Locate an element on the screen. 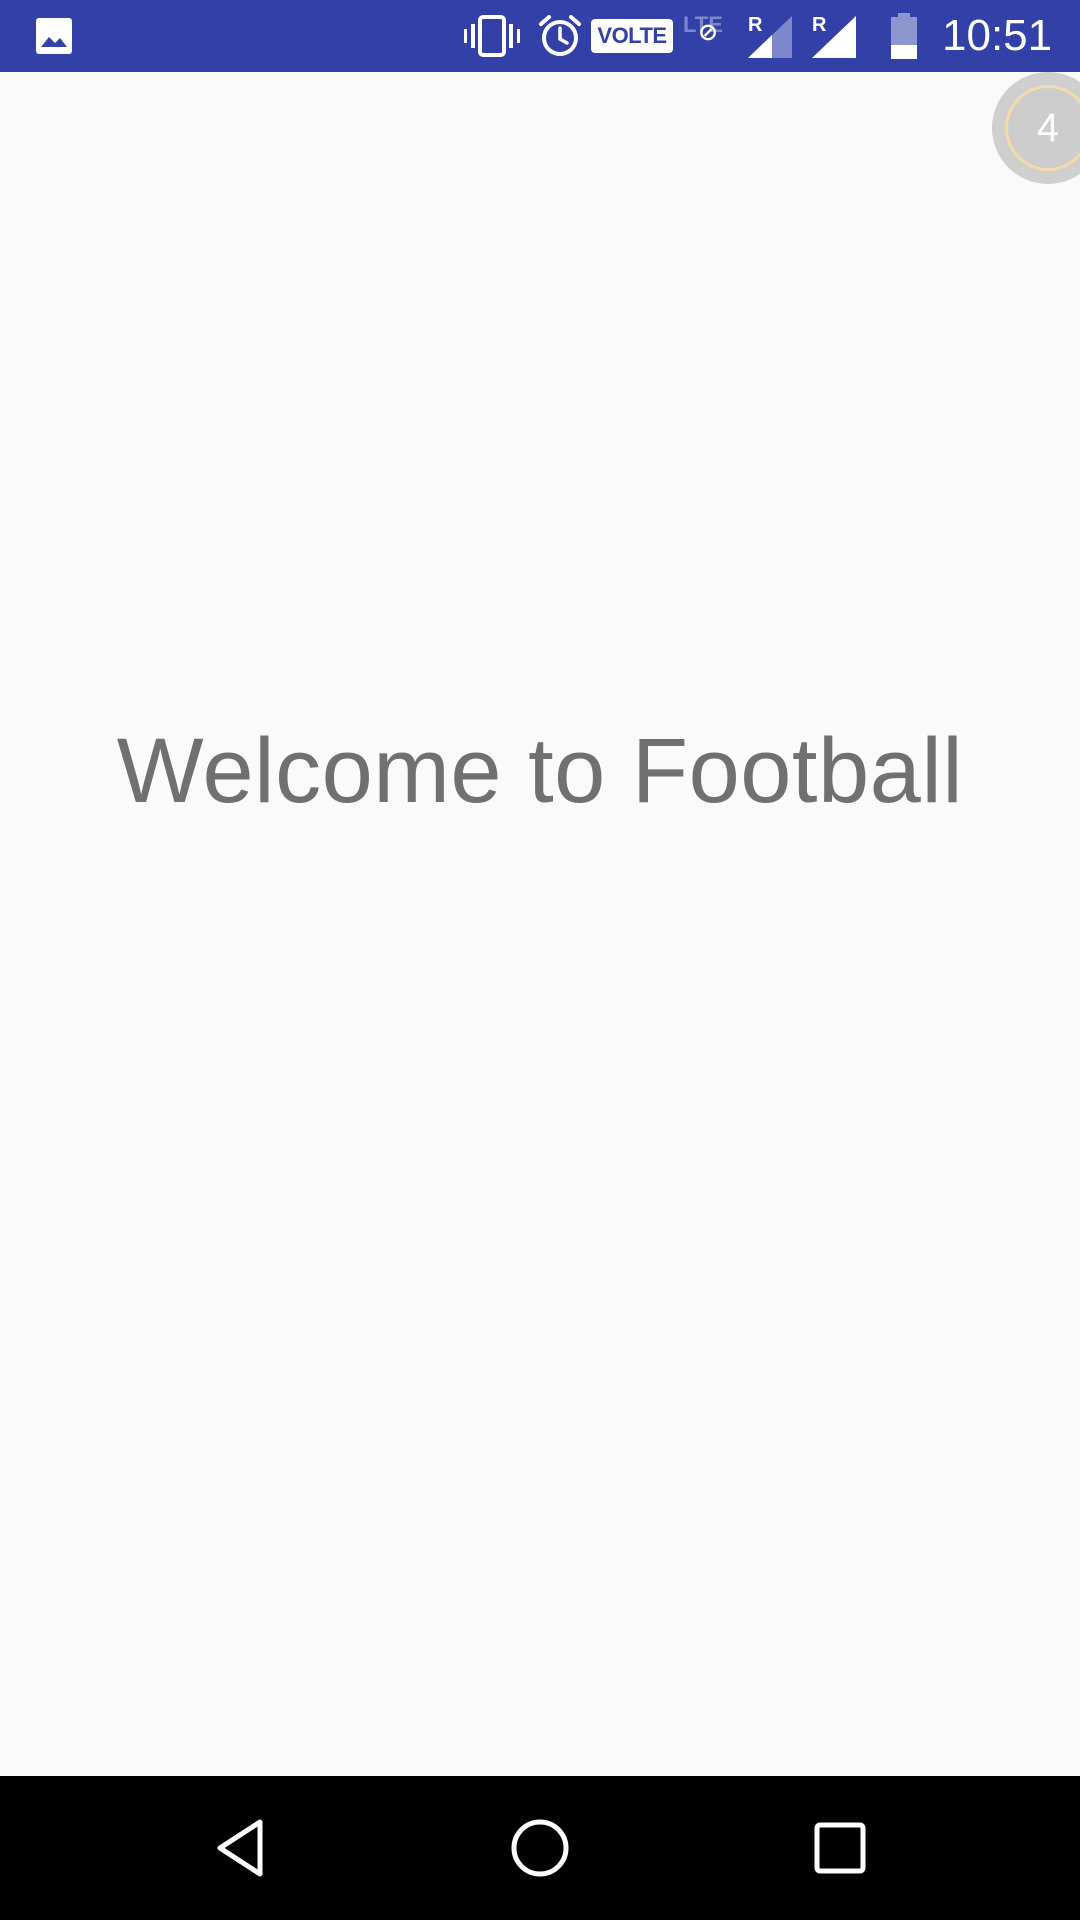  image-icon is located at coordinates (54, 36).